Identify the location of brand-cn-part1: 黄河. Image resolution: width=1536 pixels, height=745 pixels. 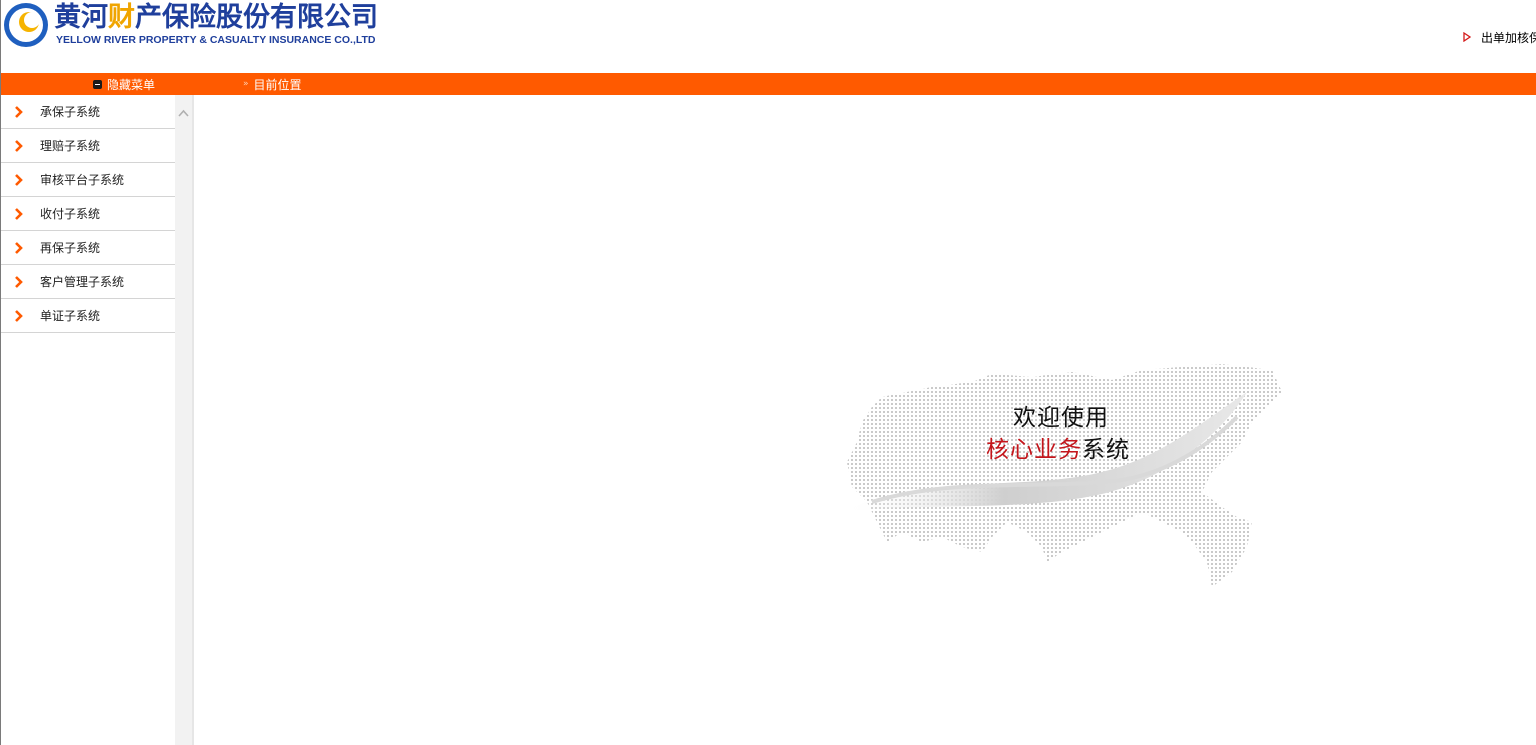
(81, 17).